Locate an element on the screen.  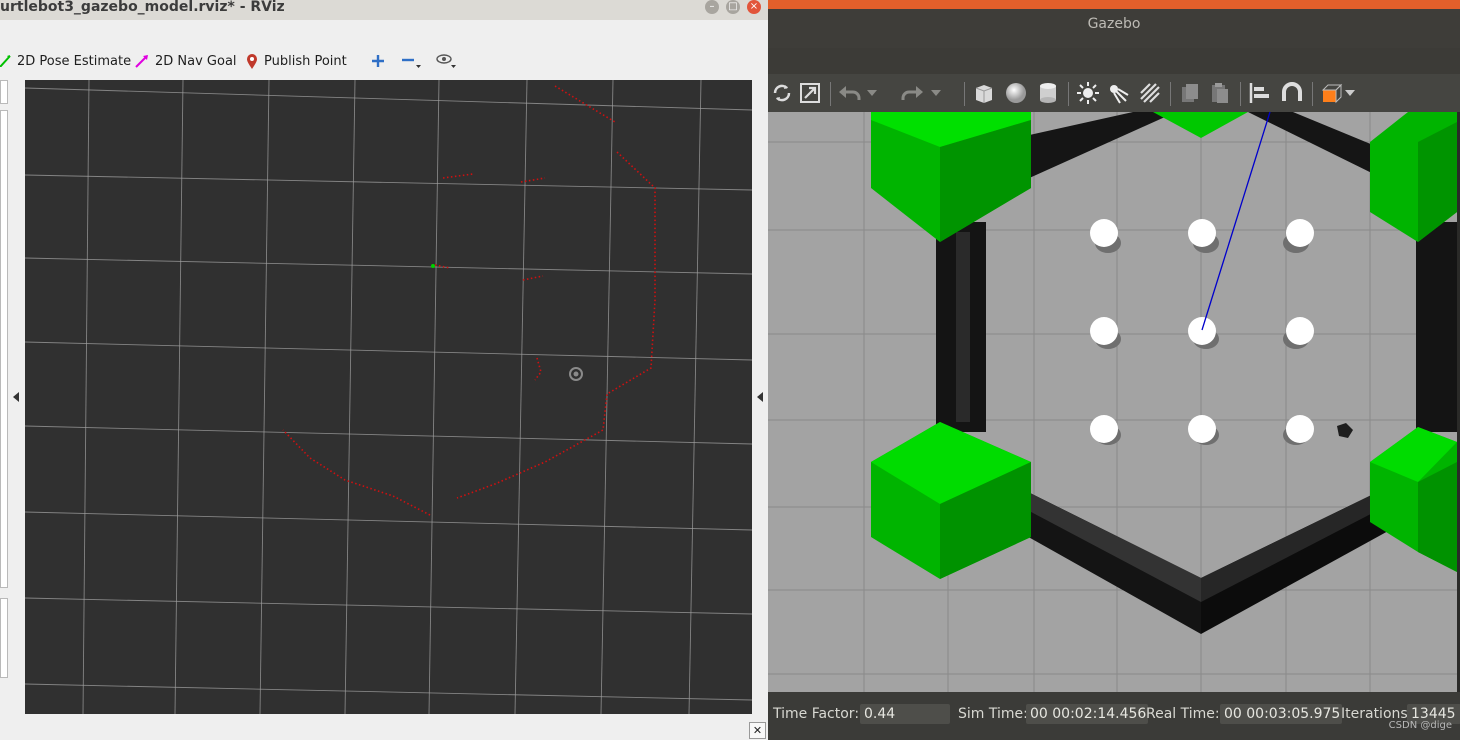
spot-light-icon is located at coordinates (1118, 93).